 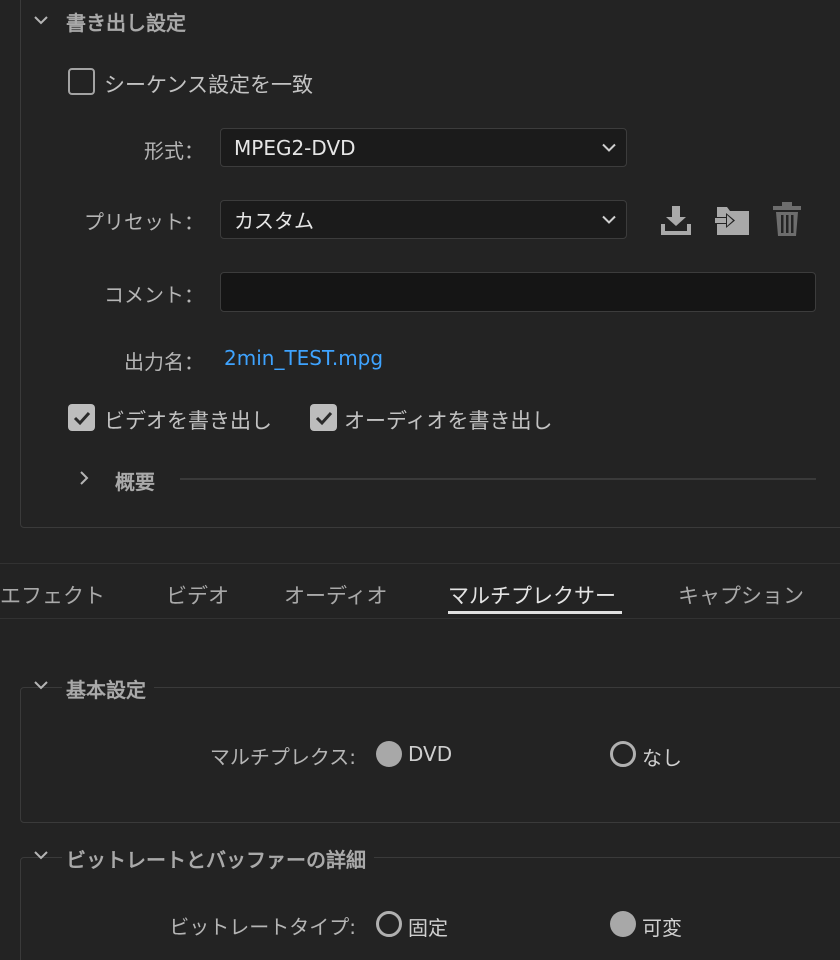 I want to click on summary-expand-toggle, so click(x=84, y=478).